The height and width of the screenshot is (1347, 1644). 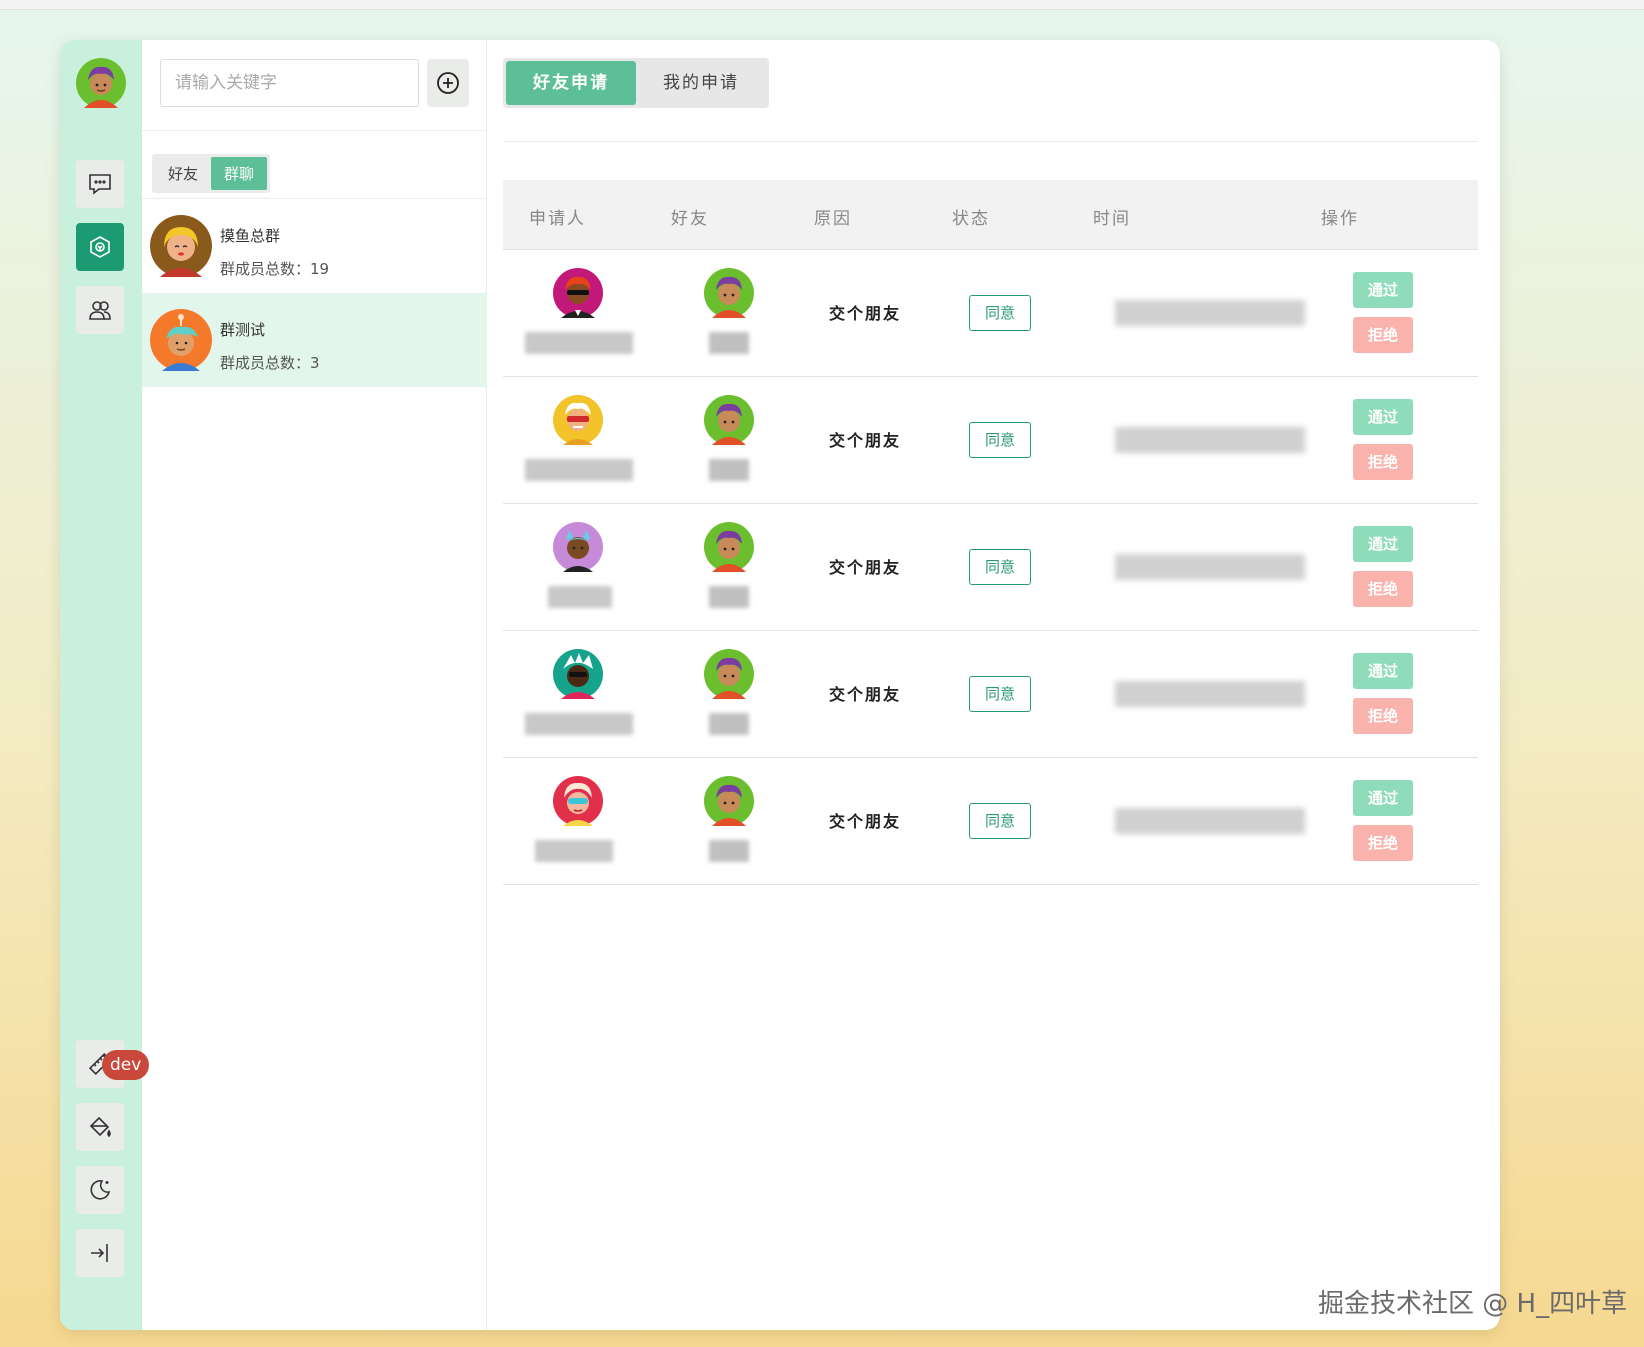 I want to click on logout-icon, so click(x=99, y=1253).